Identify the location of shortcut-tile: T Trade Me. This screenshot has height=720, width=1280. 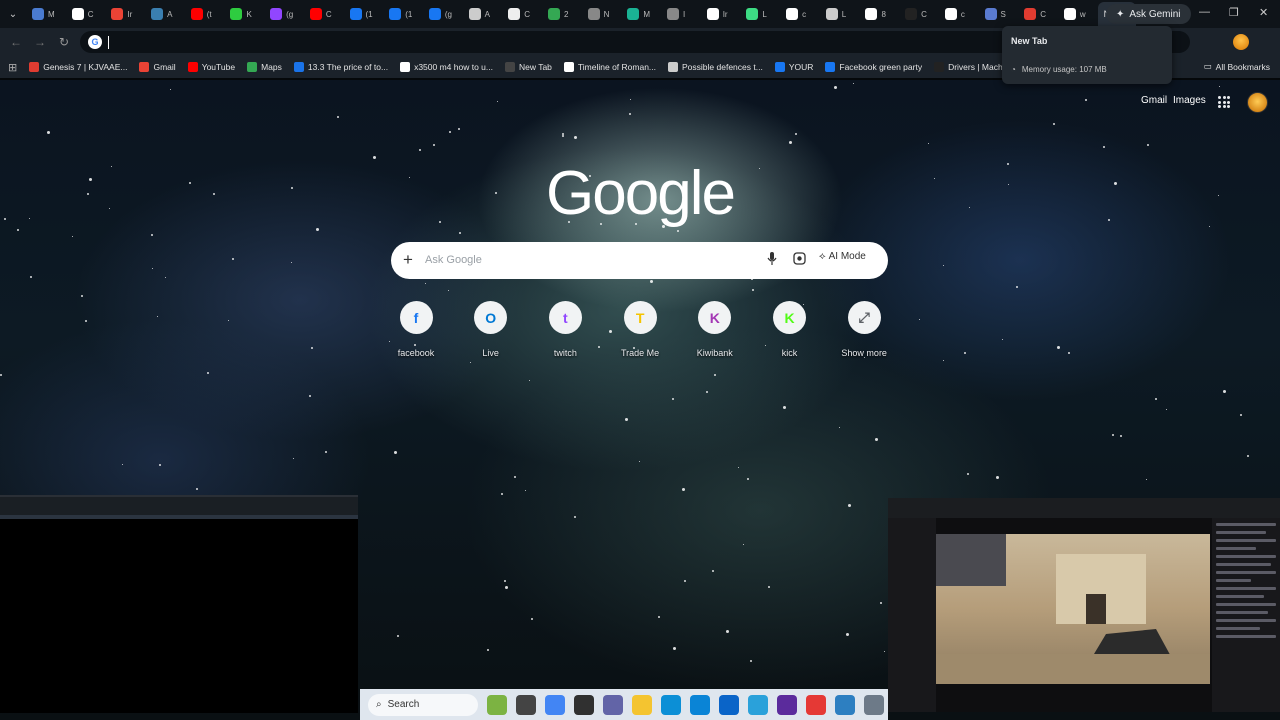
(640, 329).